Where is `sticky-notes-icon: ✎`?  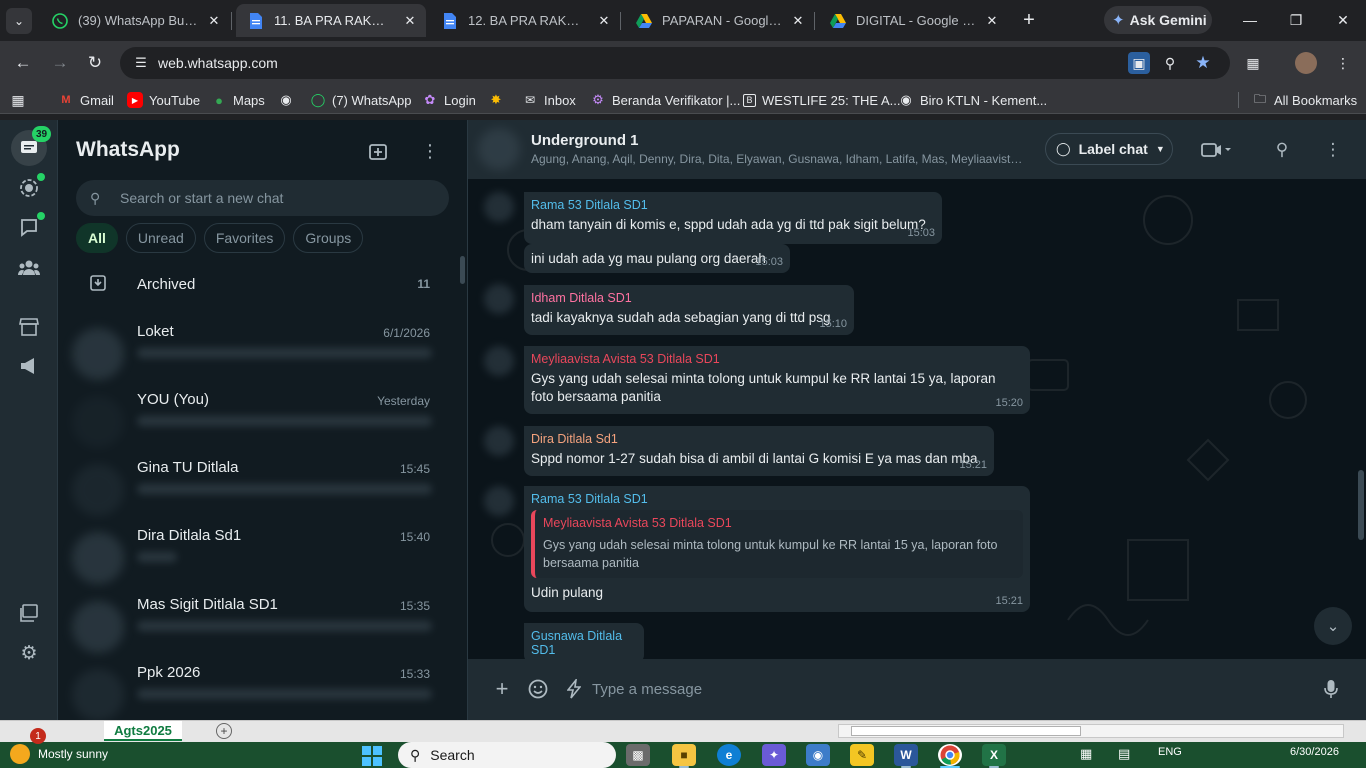
sticky-notes-icon: ✎ is located at coordinates (862, 755).